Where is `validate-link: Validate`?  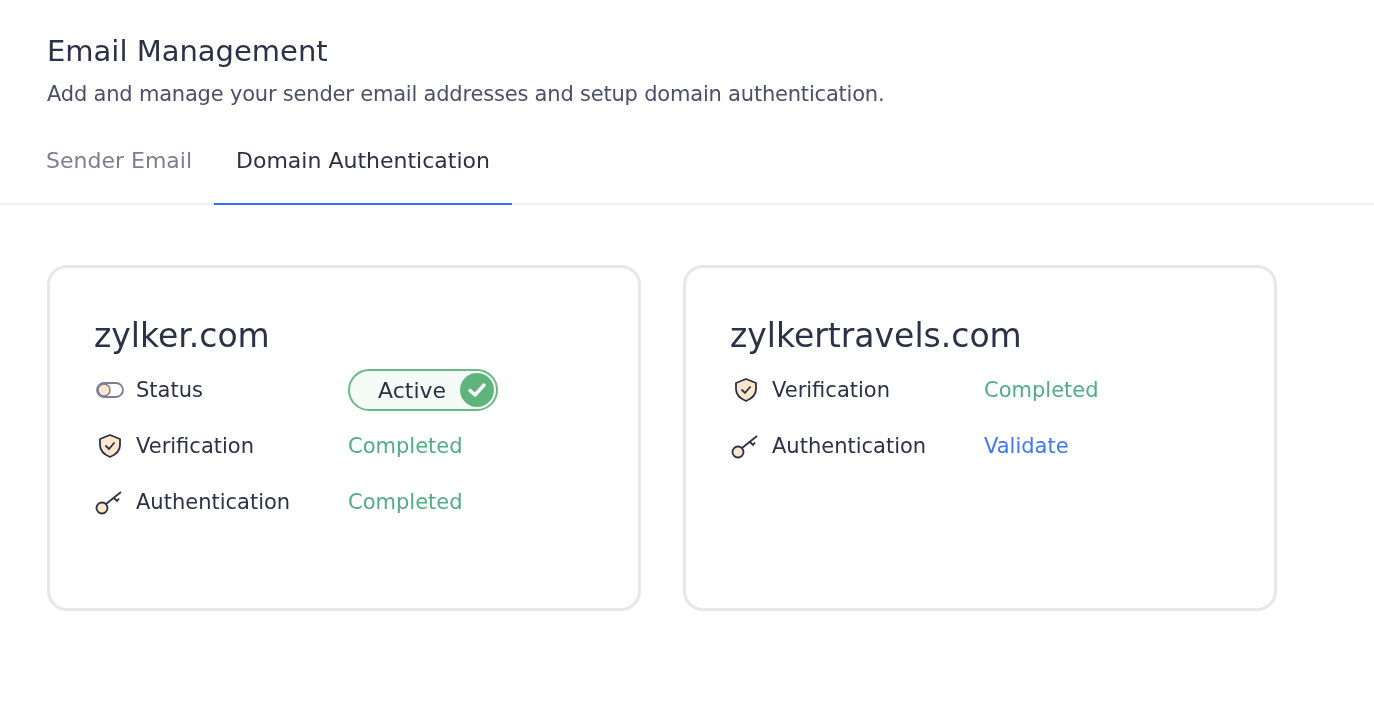
validate-link: Validate is located at coordinates (1026, 446).